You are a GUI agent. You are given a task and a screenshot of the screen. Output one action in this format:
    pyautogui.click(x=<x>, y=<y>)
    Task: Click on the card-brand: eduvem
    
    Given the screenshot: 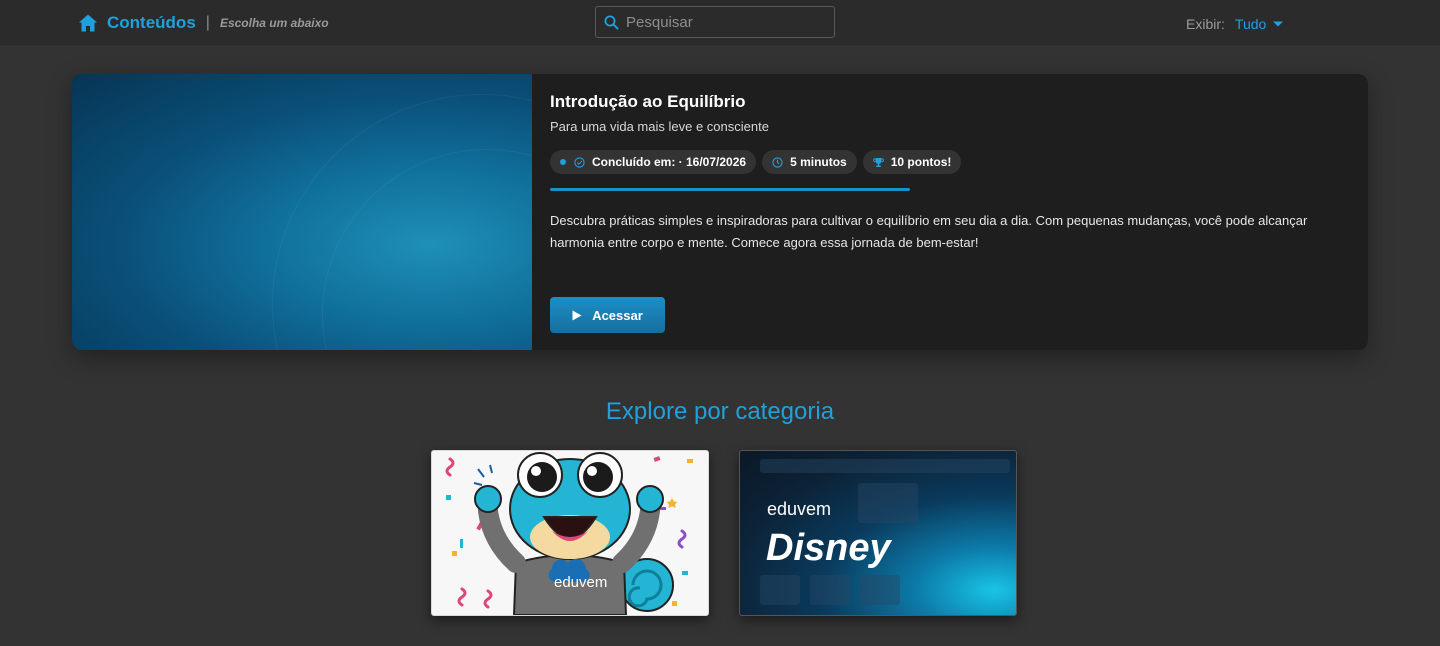 What is the action you would take?
    pyautogui.click(x=799, y=509)
    